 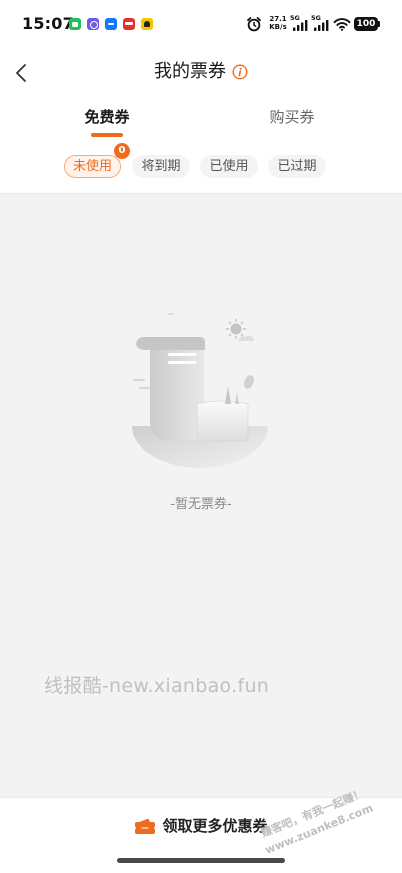 I want to click on network-speed-unit: KB/s, so click(x=278, y=27).